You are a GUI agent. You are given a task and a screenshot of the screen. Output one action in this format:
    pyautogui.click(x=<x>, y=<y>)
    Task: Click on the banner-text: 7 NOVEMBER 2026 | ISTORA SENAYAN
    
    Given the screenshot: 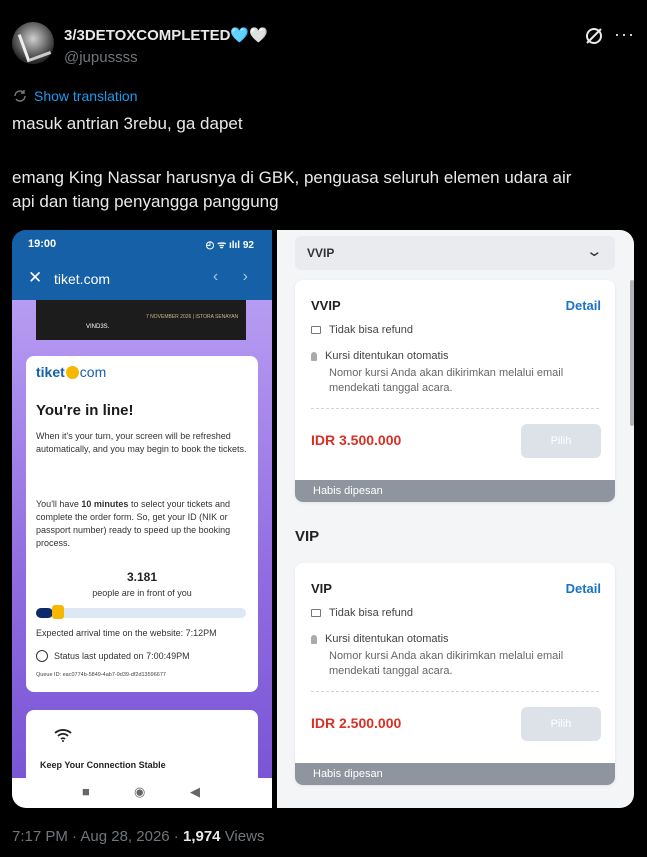 What is the action you would take?
    pyautogui.click(x=192, y=317)
    